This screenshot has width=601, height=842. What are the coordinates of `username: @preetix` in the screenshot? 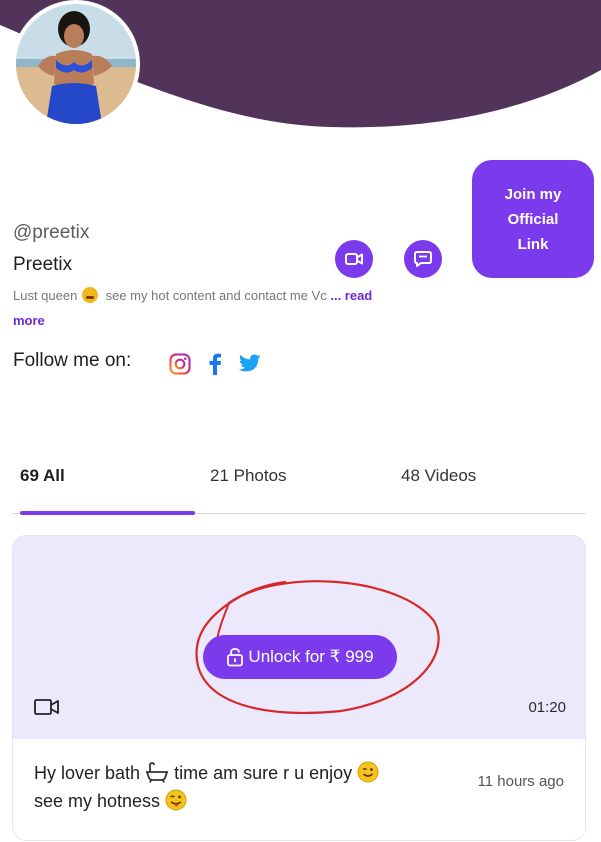 It's located at (51, 232).